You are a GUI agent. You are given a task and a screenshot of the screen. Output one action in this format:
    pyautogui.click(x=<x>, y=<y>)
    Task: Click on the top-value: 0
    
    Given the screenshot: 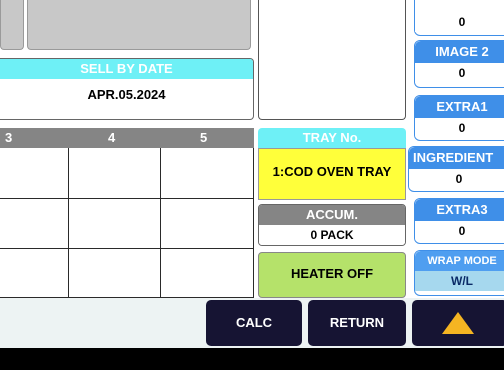 What is the action you would take?
    pyautogui.click(x=459, y=22)
    